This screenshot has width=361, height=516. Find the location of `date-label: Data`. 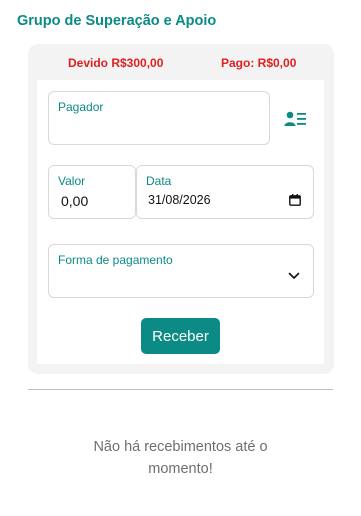

date-label: Data is located at coordinates (159, 181).